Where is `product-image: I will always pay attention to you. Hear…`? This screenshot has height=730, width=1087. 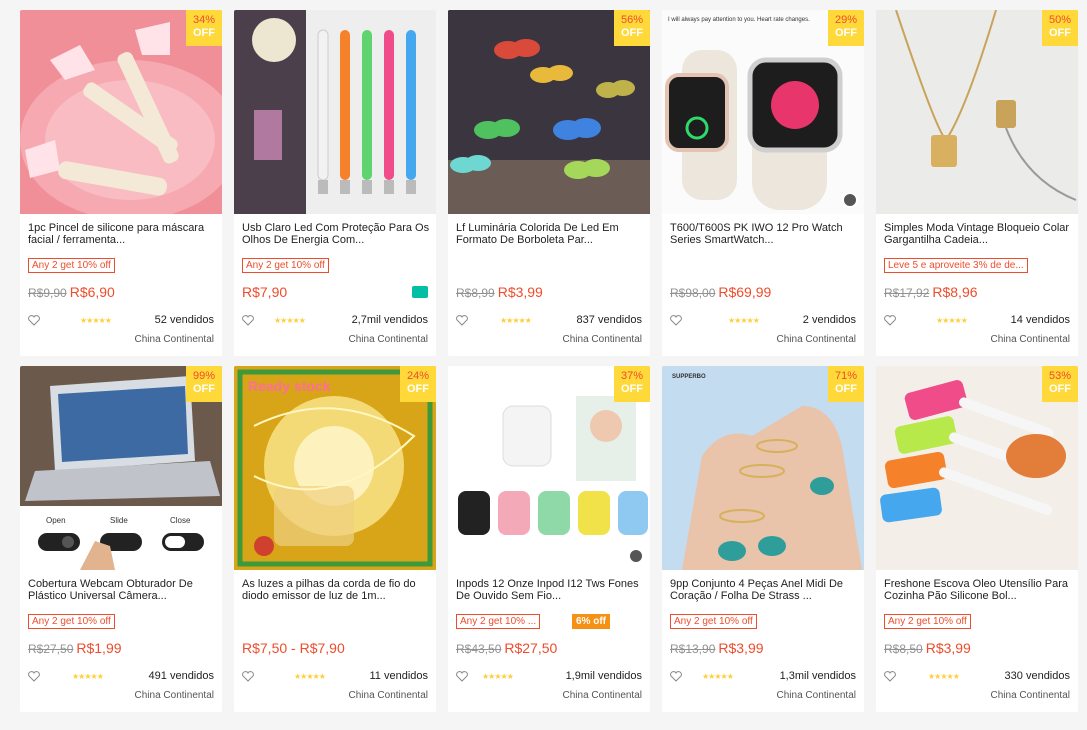
product-image: I will always pay attention to you. Hear… is located at coordinates (763, 112).